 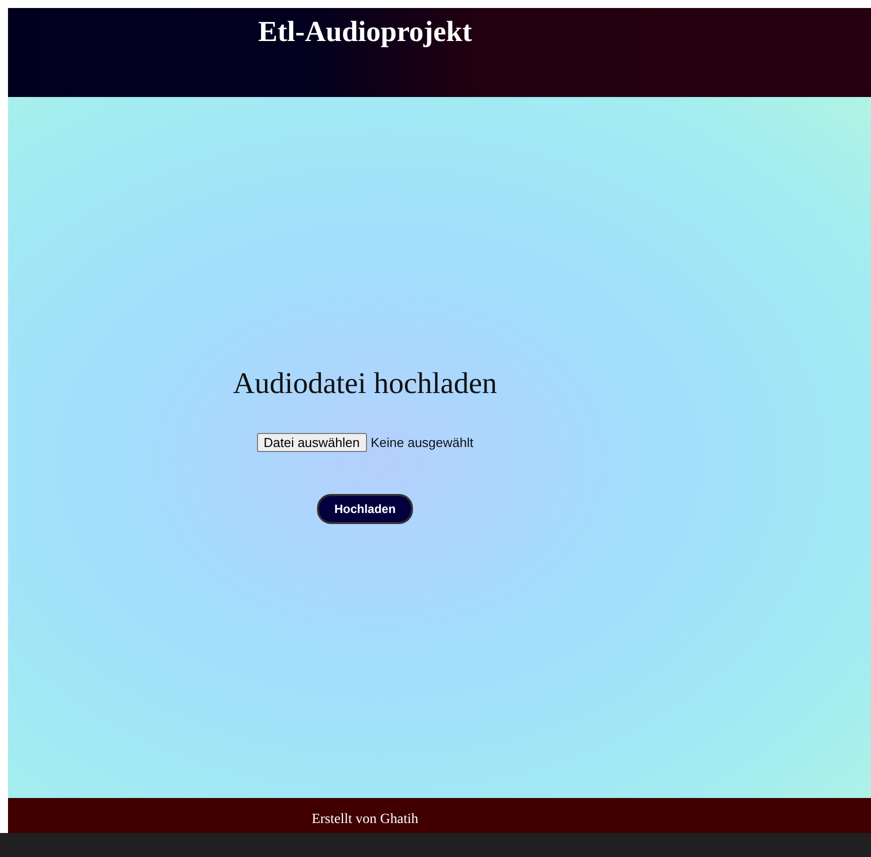 What do you see at coordinates (311, 442) in the screenshot?
I see `choose-file-button: Datei auswählen` at bounding box center [311, 442].